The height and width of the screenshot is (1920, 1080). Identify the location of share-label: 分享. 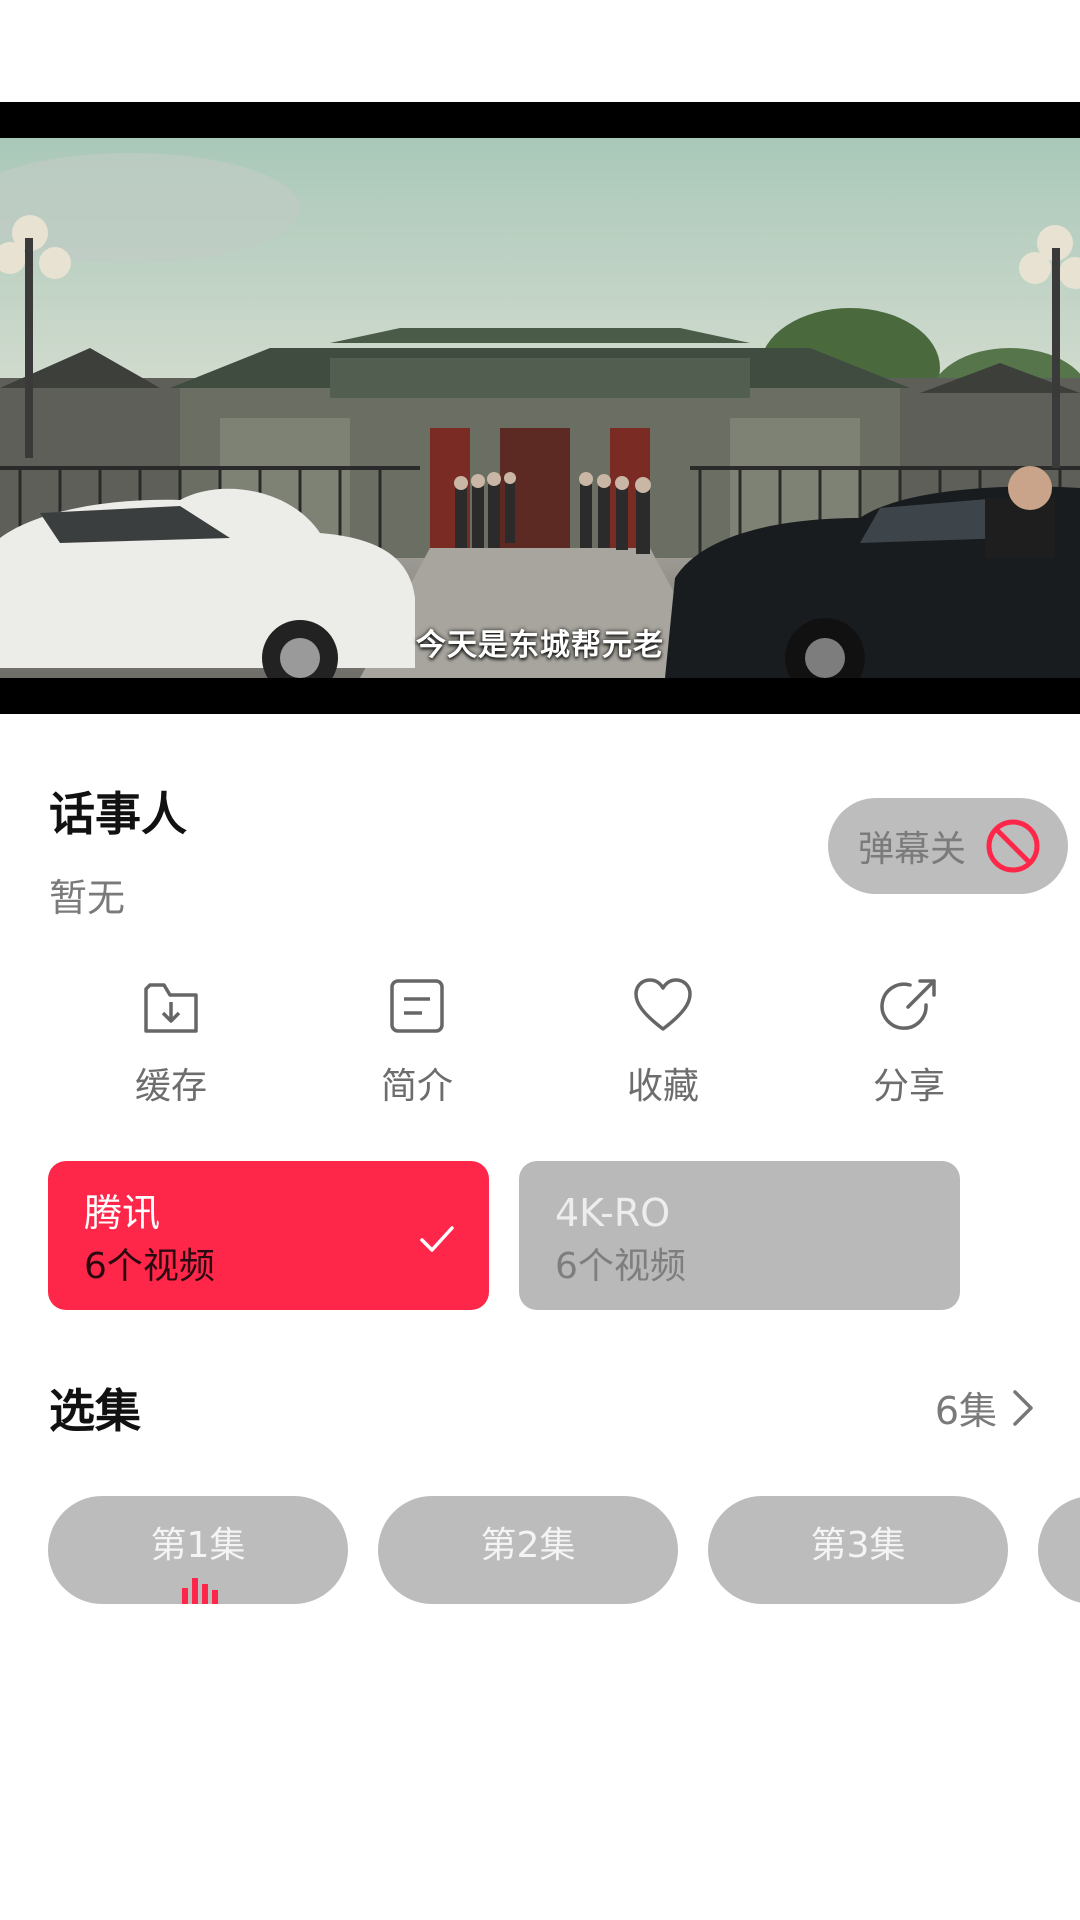
(908, 1086).